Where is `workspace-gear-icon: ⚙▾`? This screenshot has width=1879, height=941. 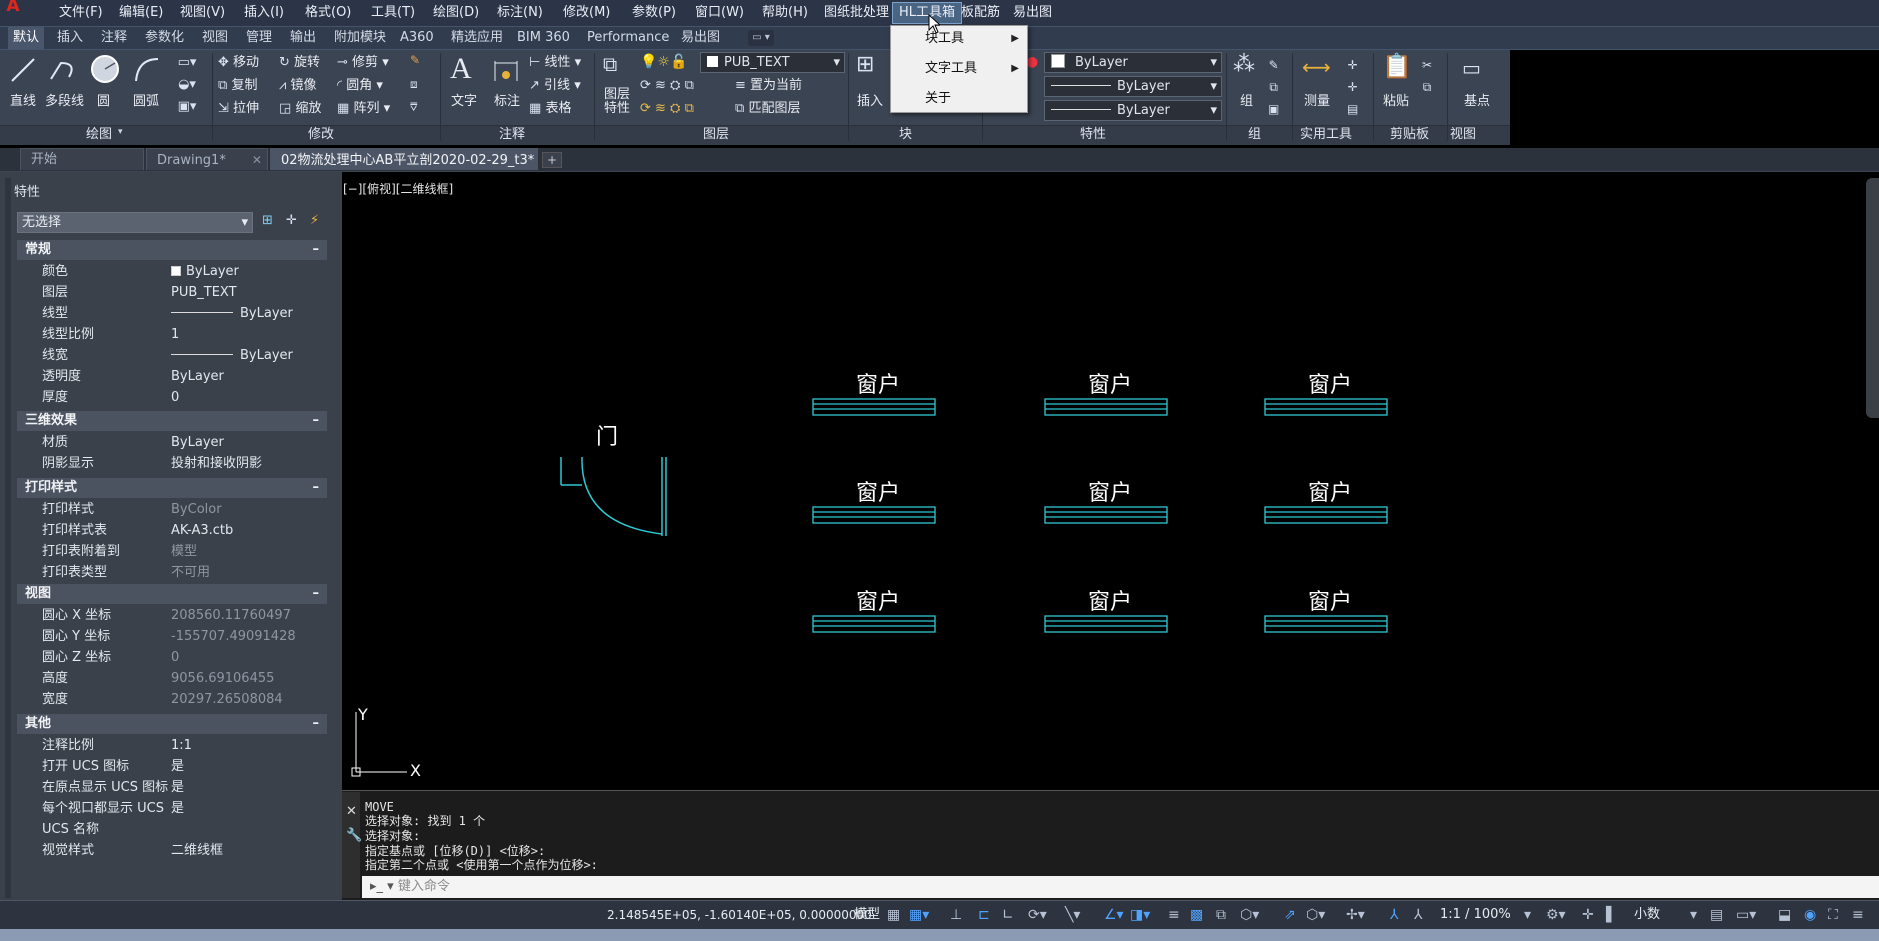
workspace-gear-icon: ⚙▾ is located at coordinates (1556, 915).